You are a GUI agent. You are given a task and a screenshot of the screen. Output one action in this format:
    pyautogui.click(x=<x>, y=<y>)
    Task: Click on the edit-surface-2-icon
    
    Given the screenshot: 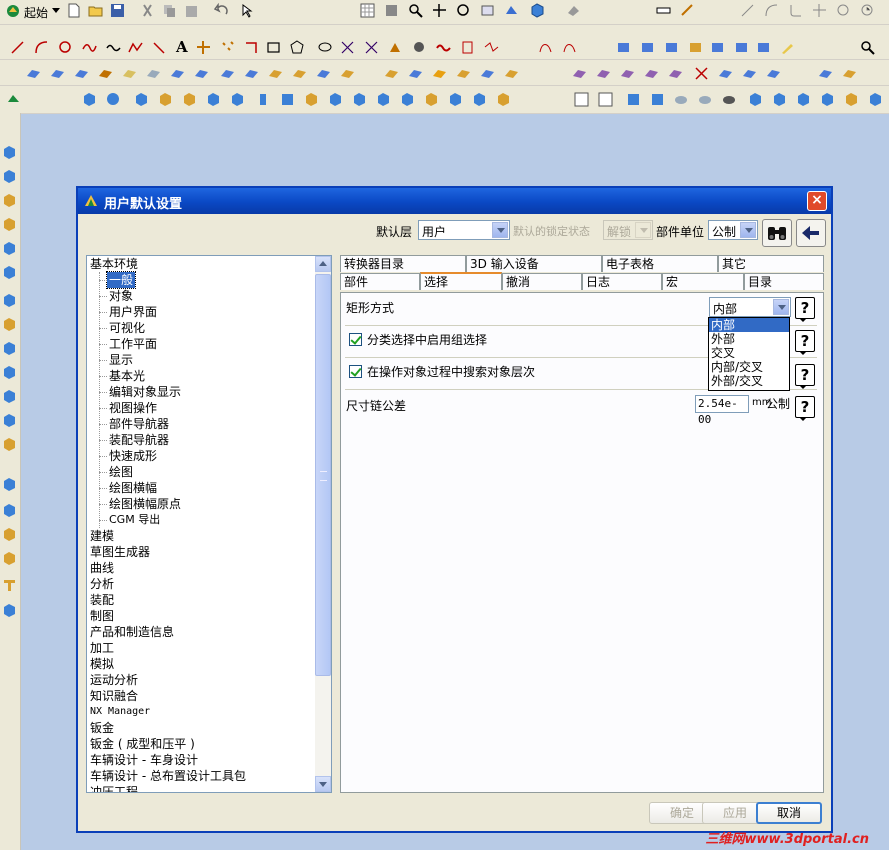 What is the action you would take?
    pyautogui.click(x=603, y=73)
    